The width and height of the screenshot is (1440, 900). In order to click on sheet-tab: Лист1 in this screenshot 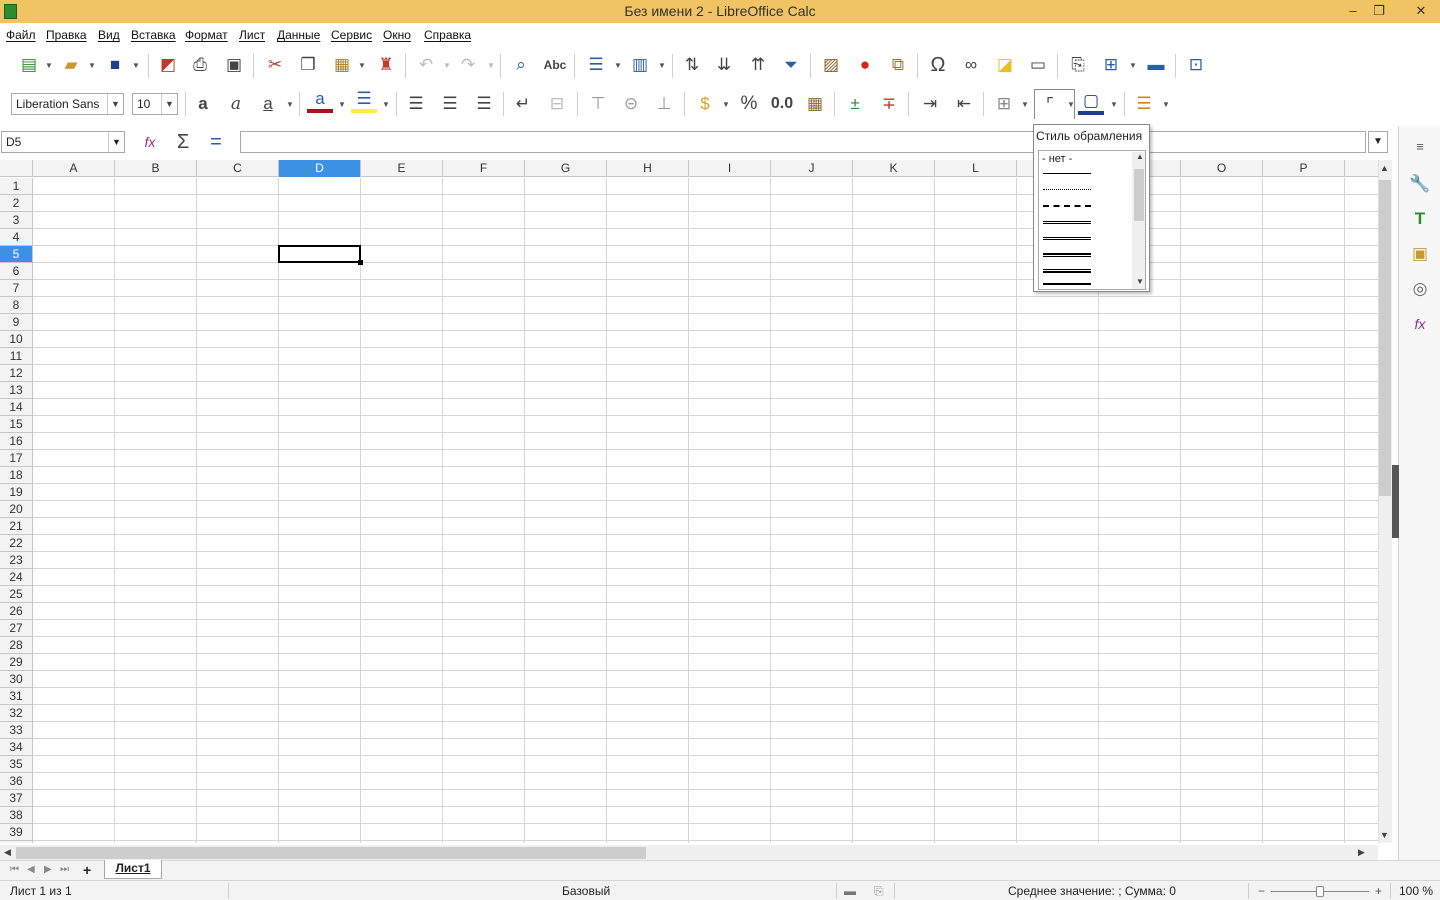, I will do `click(133, 869)`.